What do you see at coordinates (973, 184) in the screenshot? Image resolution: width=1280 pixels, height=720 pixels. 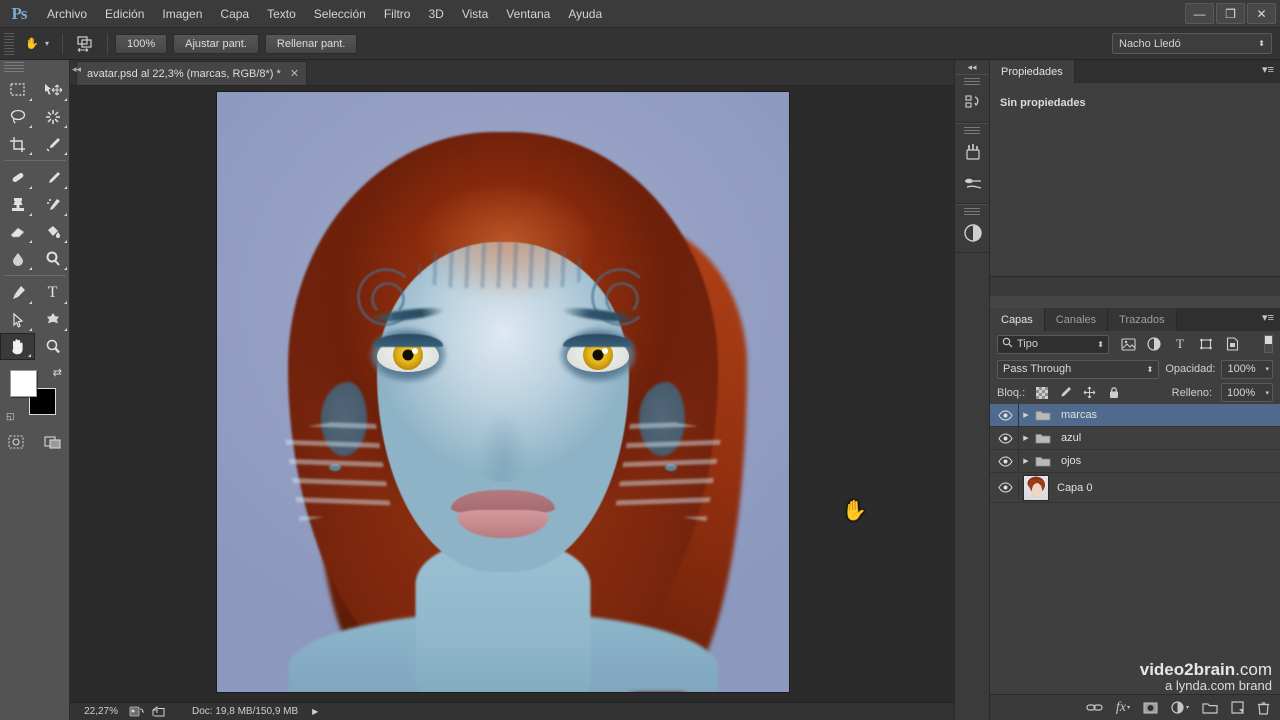 I see `brush-presets-panel-icon` at bounding box center [973, 184].